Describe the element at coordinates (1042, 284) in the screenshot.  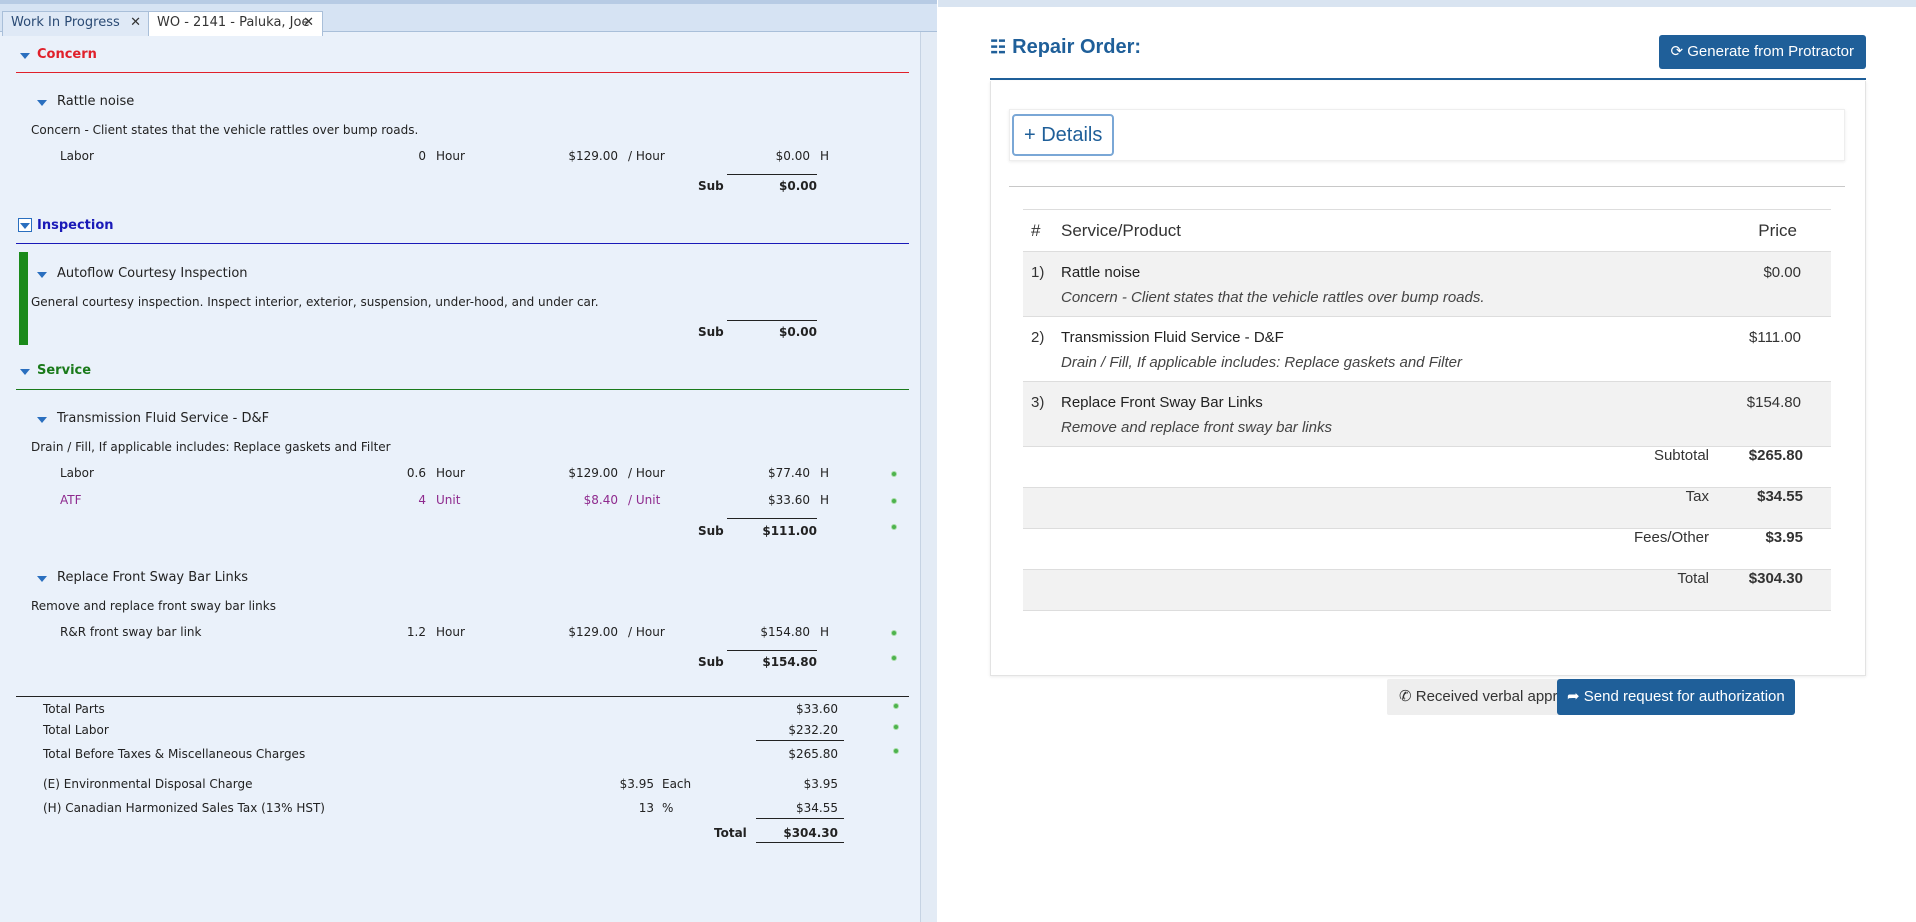
I see `row-num: 1)` at that location.